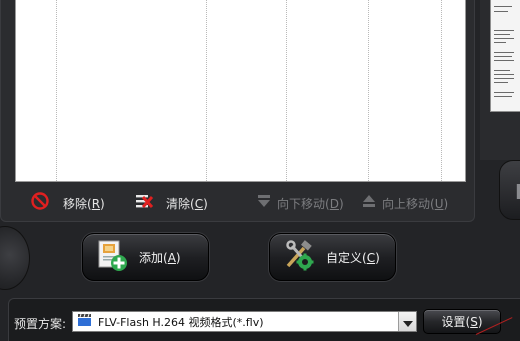 The image size is (520, 341). I want to click on move-up-label: 向上移动, so click(406, 203).